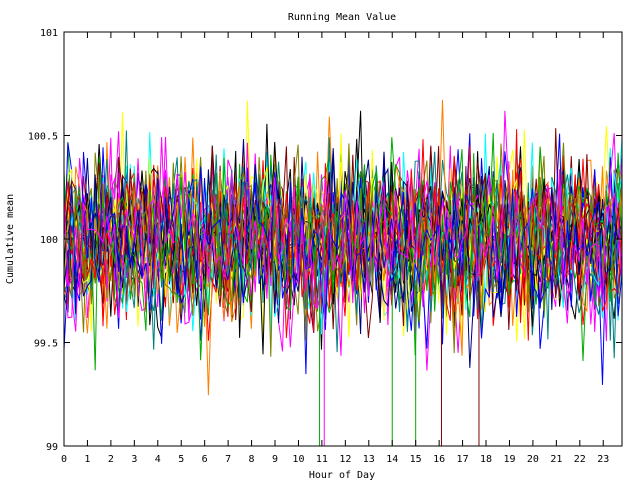 The image size is (640, 480). I want to click on x-tick-label: 16, so click(439, 459).